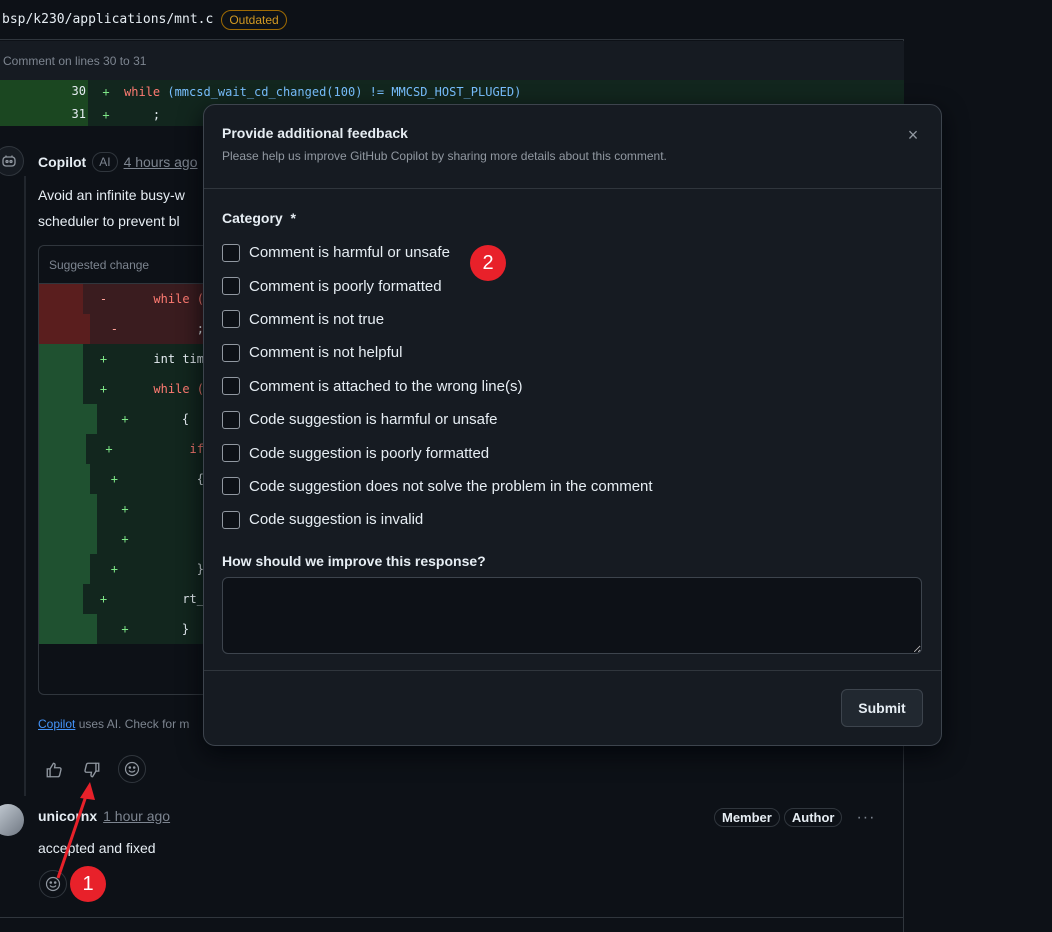  I want to click on category-option: Comment is not helpful, so click(572, 352).